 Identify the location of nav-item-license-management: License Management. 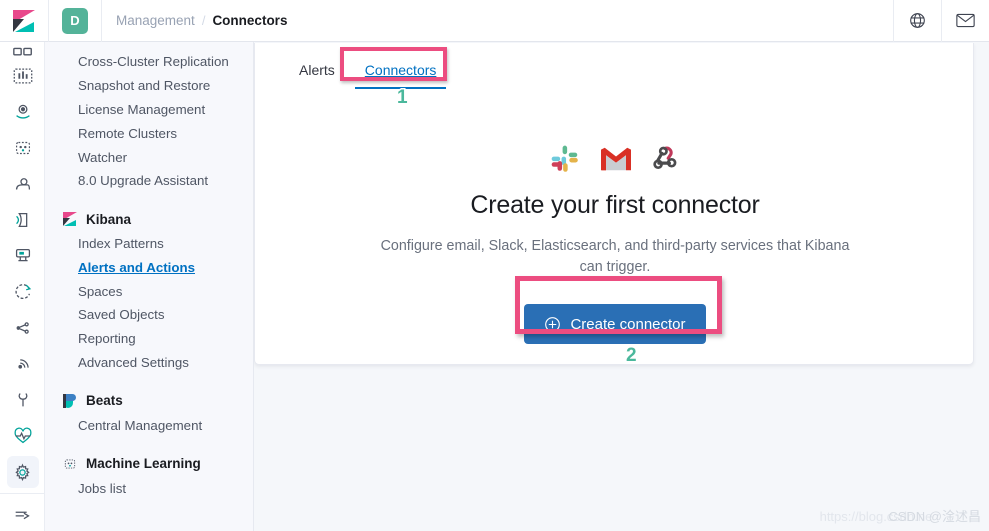
(149, 110).